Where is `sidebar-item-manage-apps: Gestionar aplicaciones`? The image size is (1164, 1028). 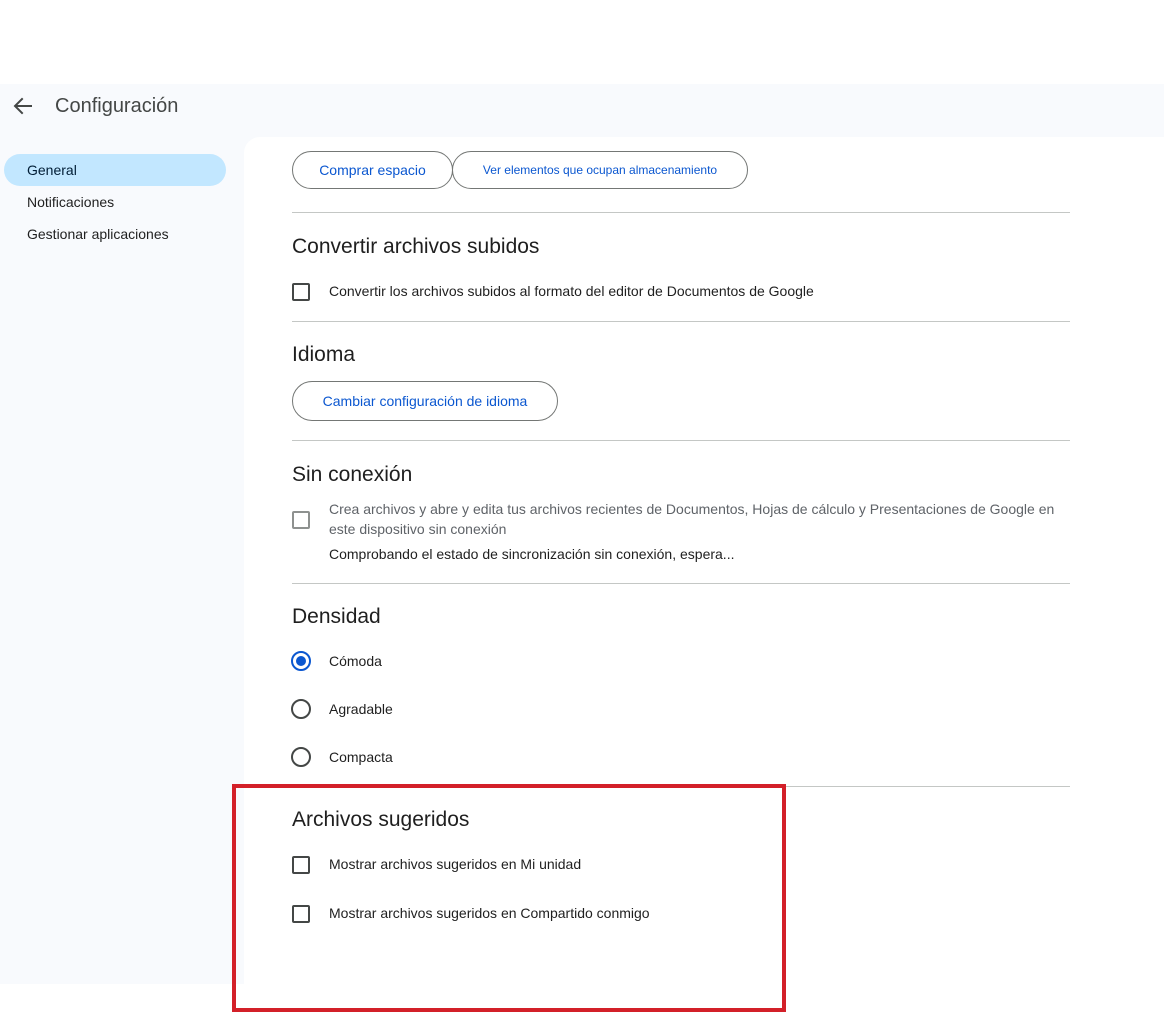 sidebar-item-manage-apps: Gestionar aplicaciones is located at coordinates (115, 234).